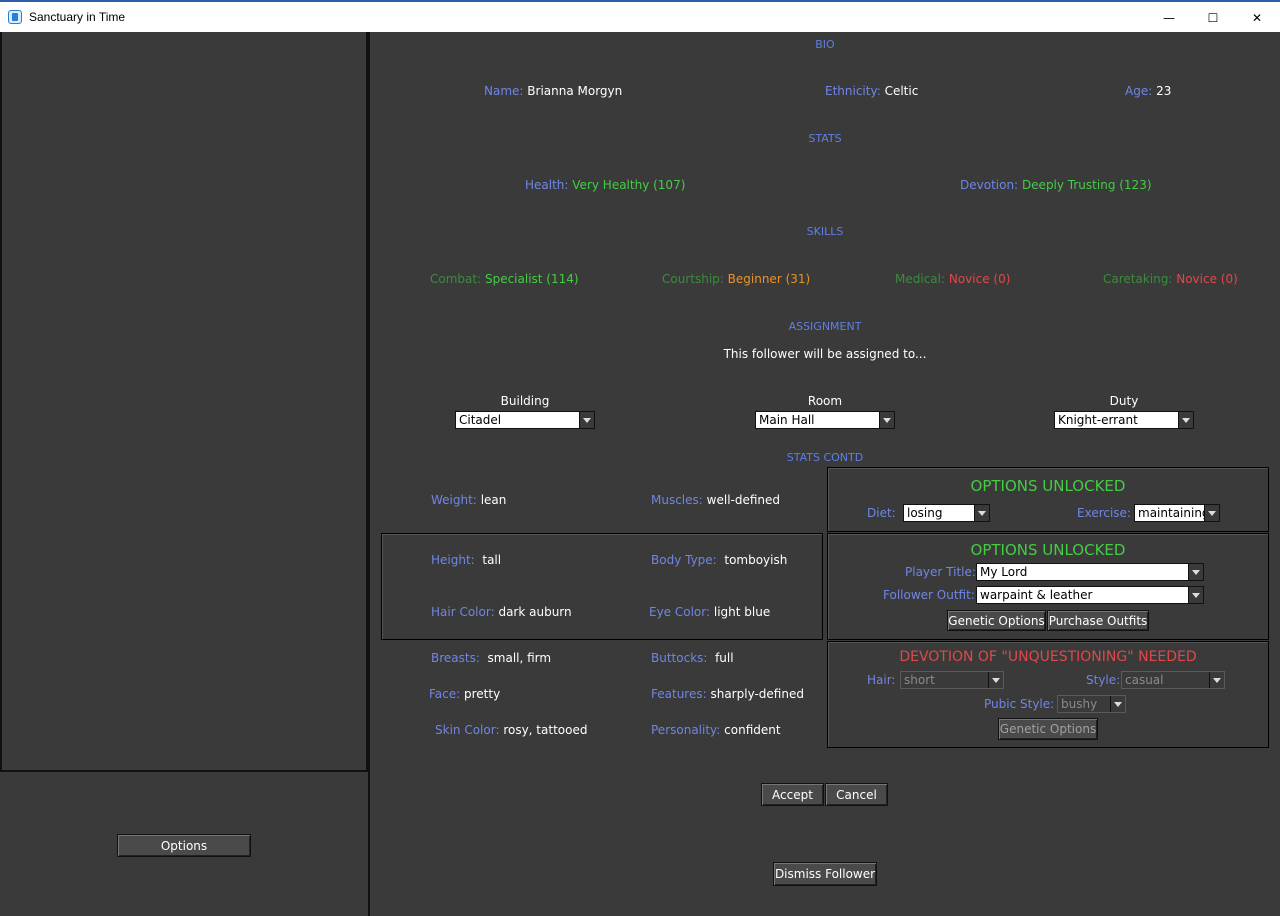 The image size is (1280, 916). I want to click on appearance-box, so click(602, 586).